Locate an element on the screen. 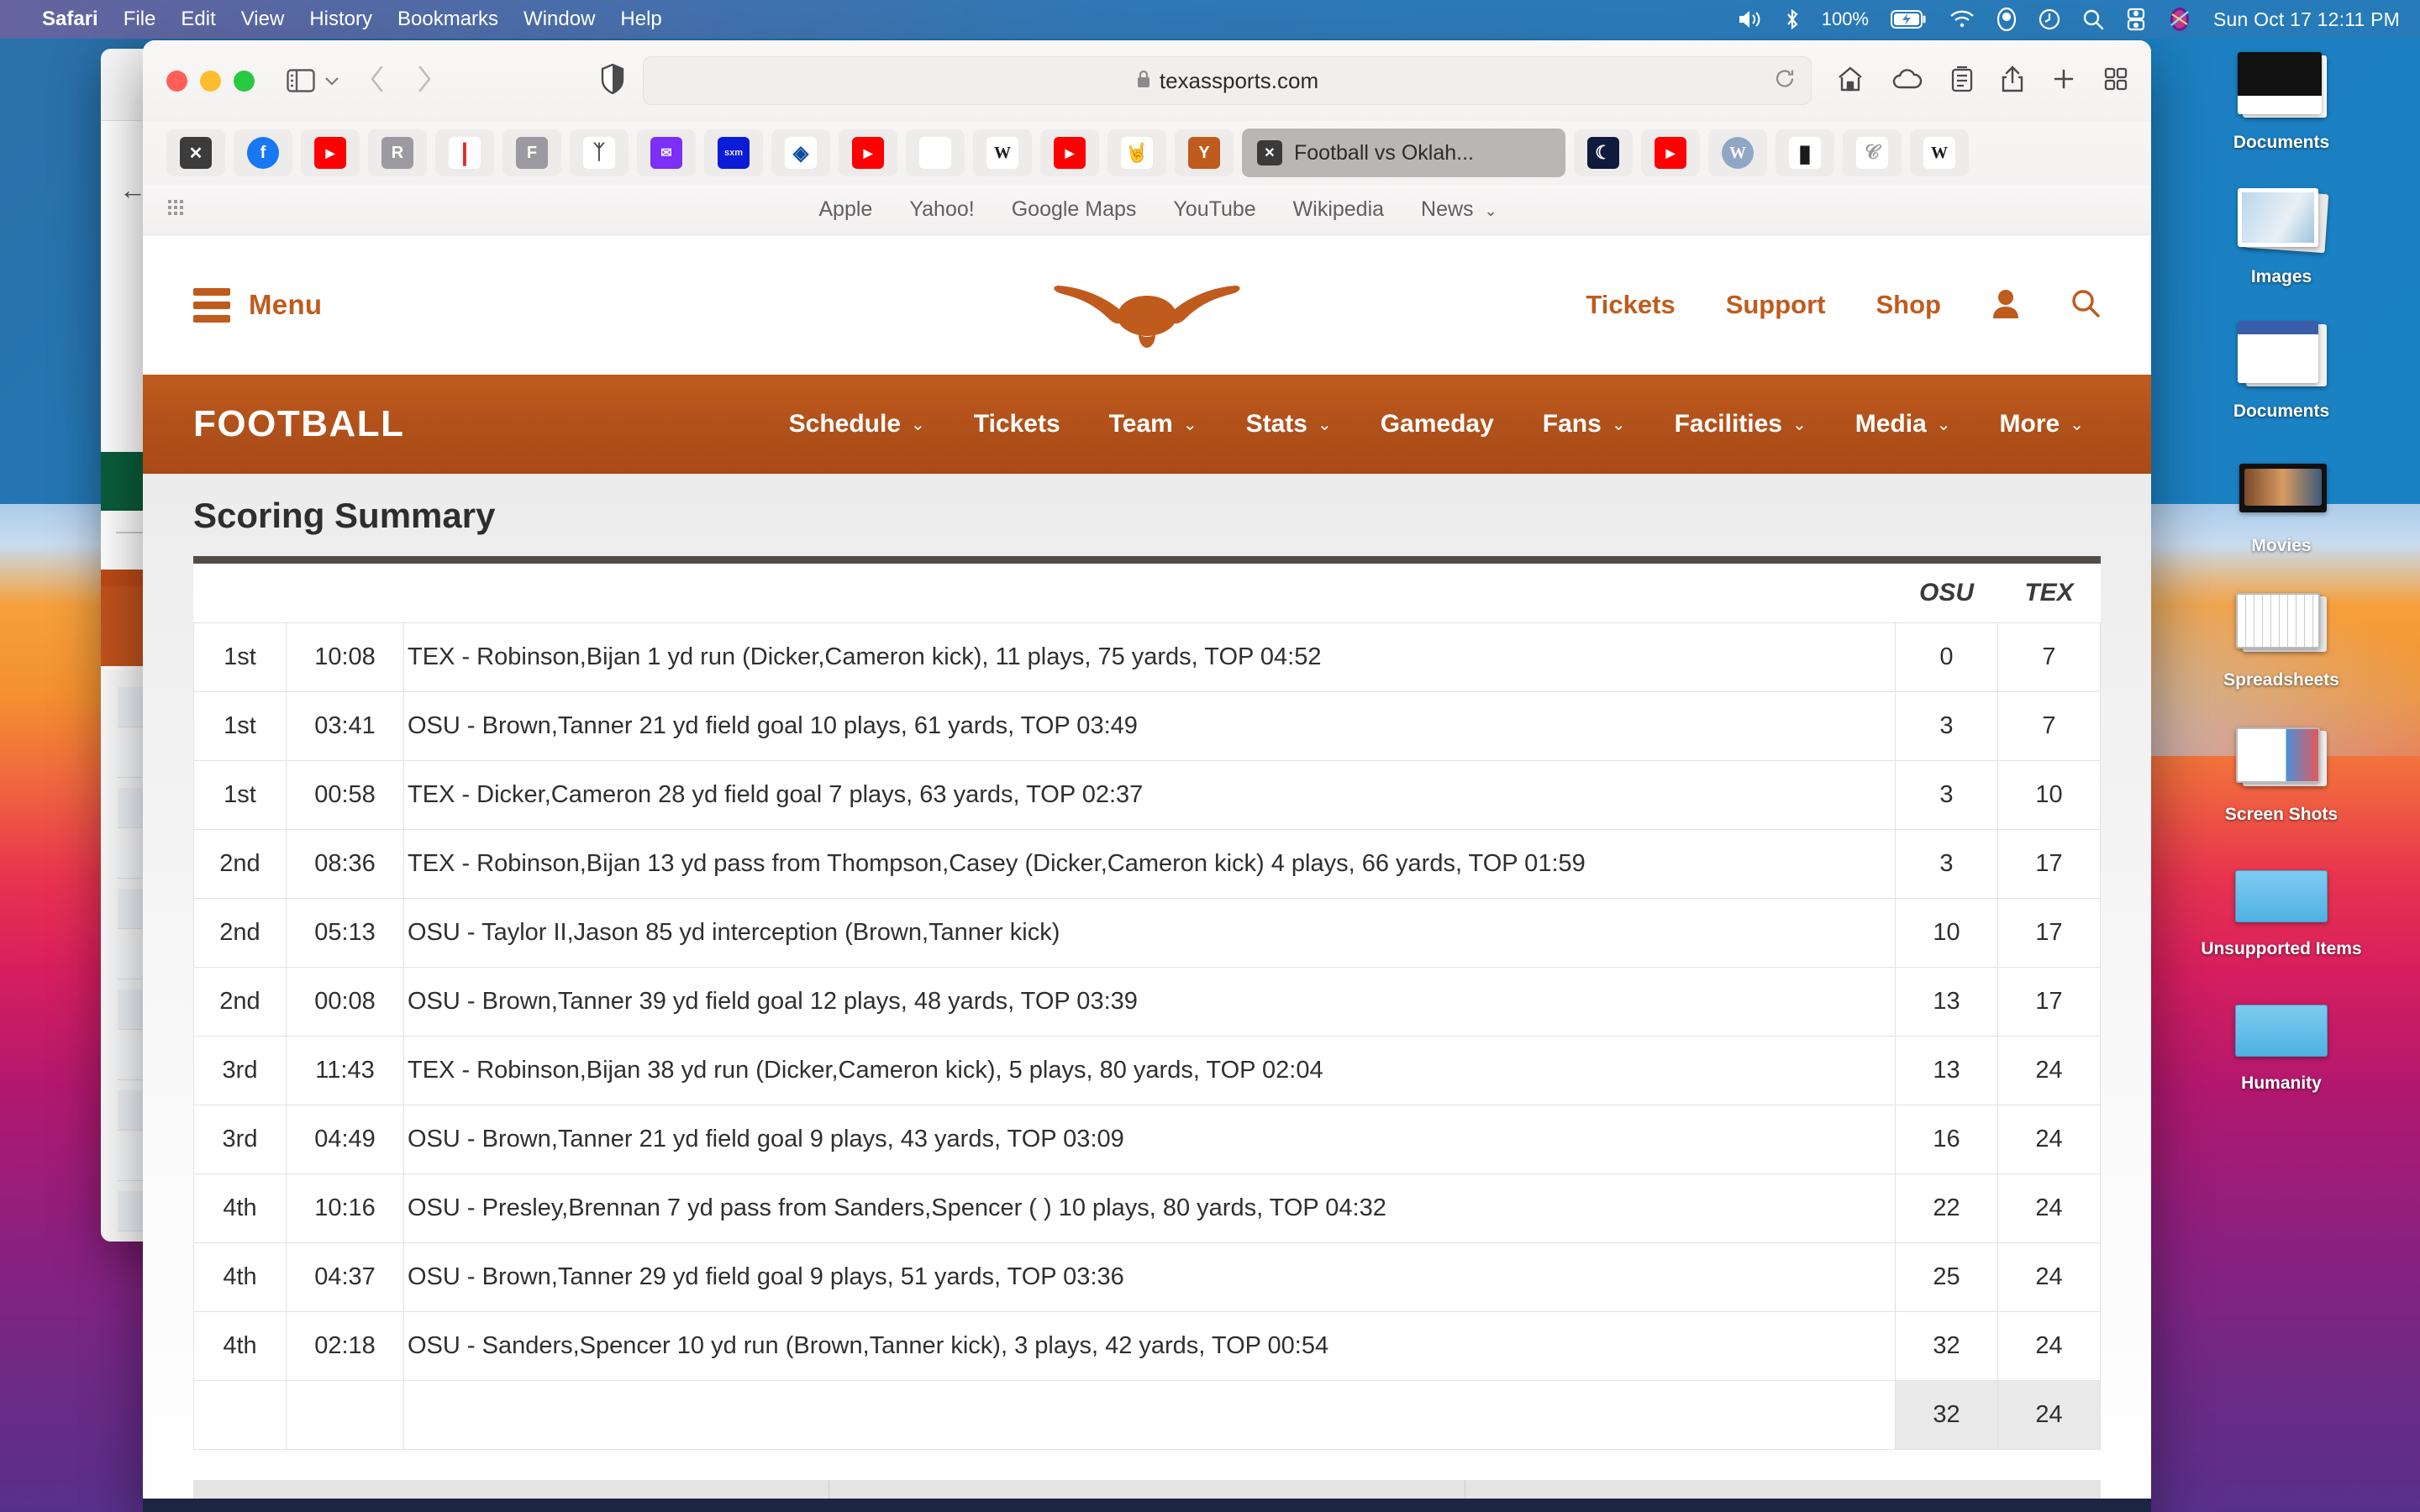  nav-item-more: More ⌄ is located at coordinates (2042, 424).